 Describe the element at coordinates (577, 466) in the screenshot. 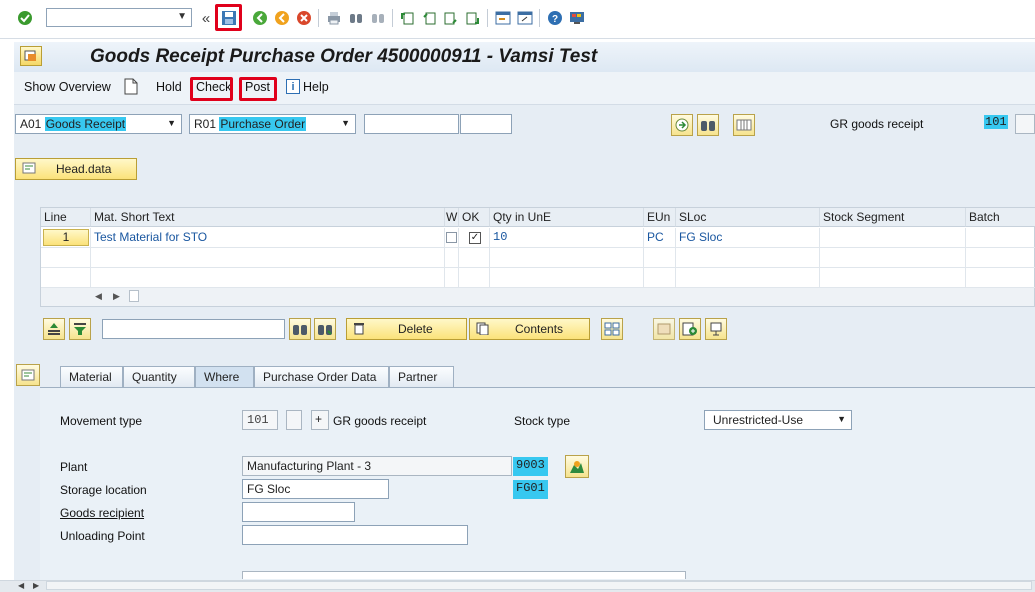

I see `plant-details-icon` at that location.